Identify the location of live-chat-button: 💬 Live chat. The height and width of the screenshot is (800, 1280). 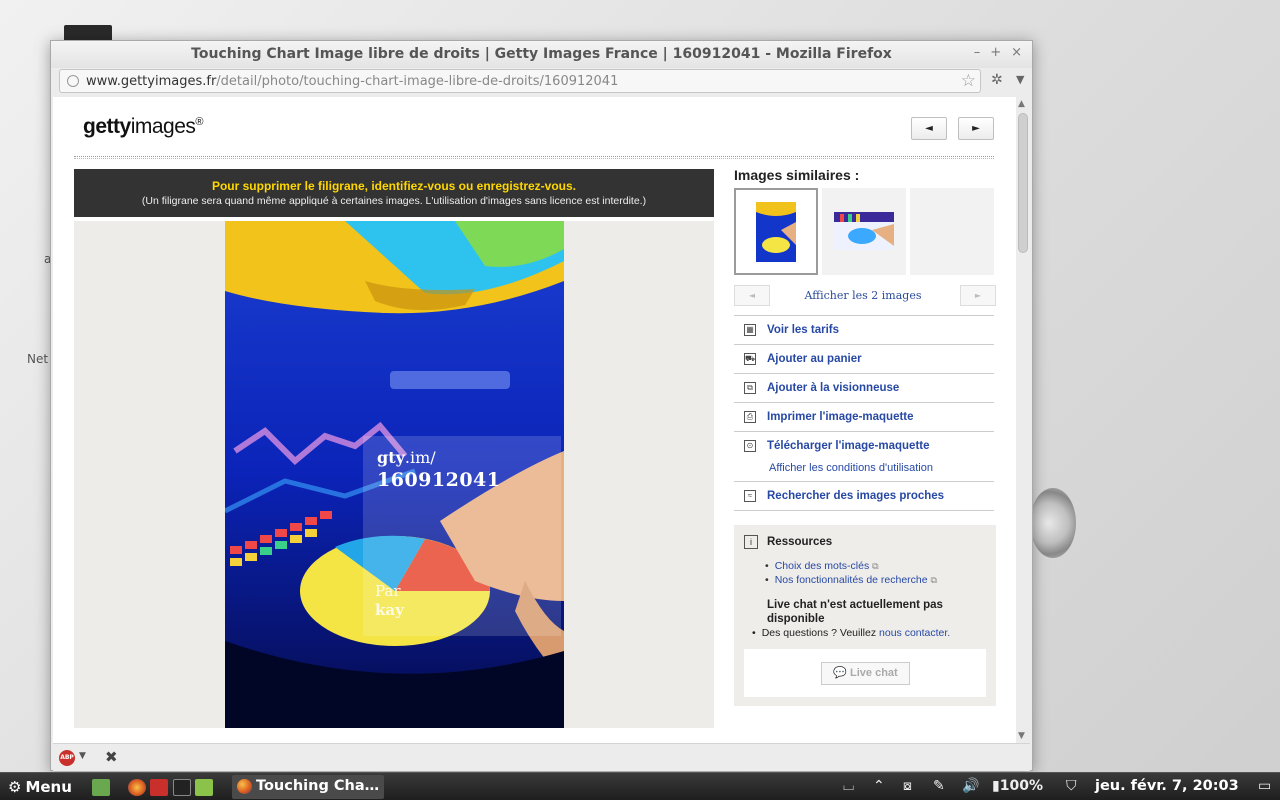
(865, 673).